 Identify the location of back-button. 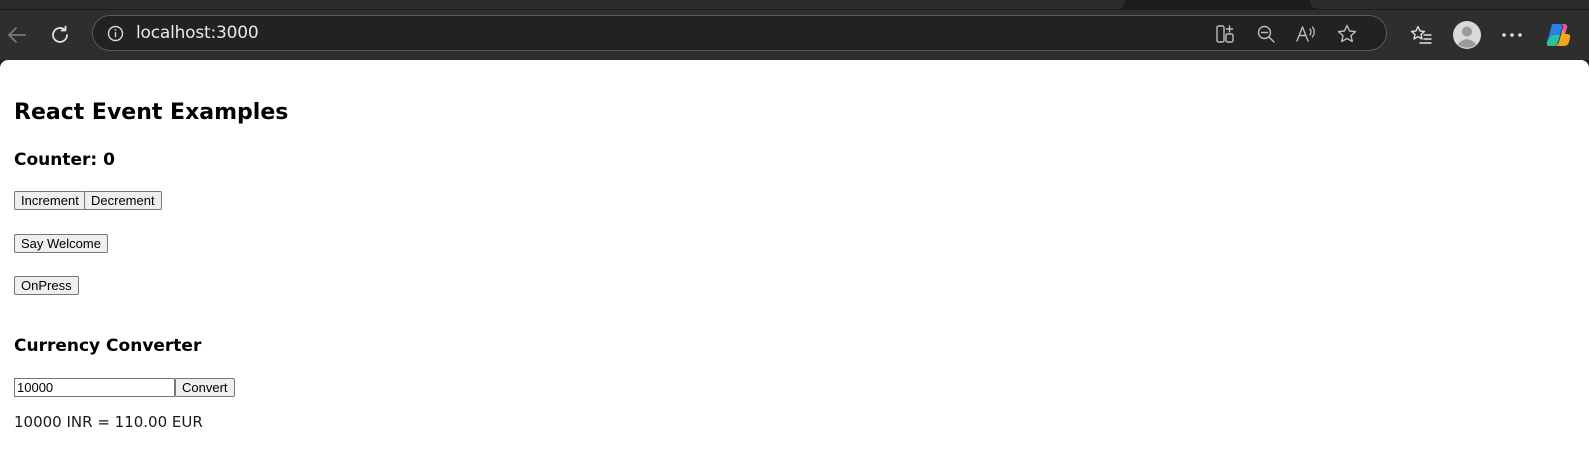
(17, 35).